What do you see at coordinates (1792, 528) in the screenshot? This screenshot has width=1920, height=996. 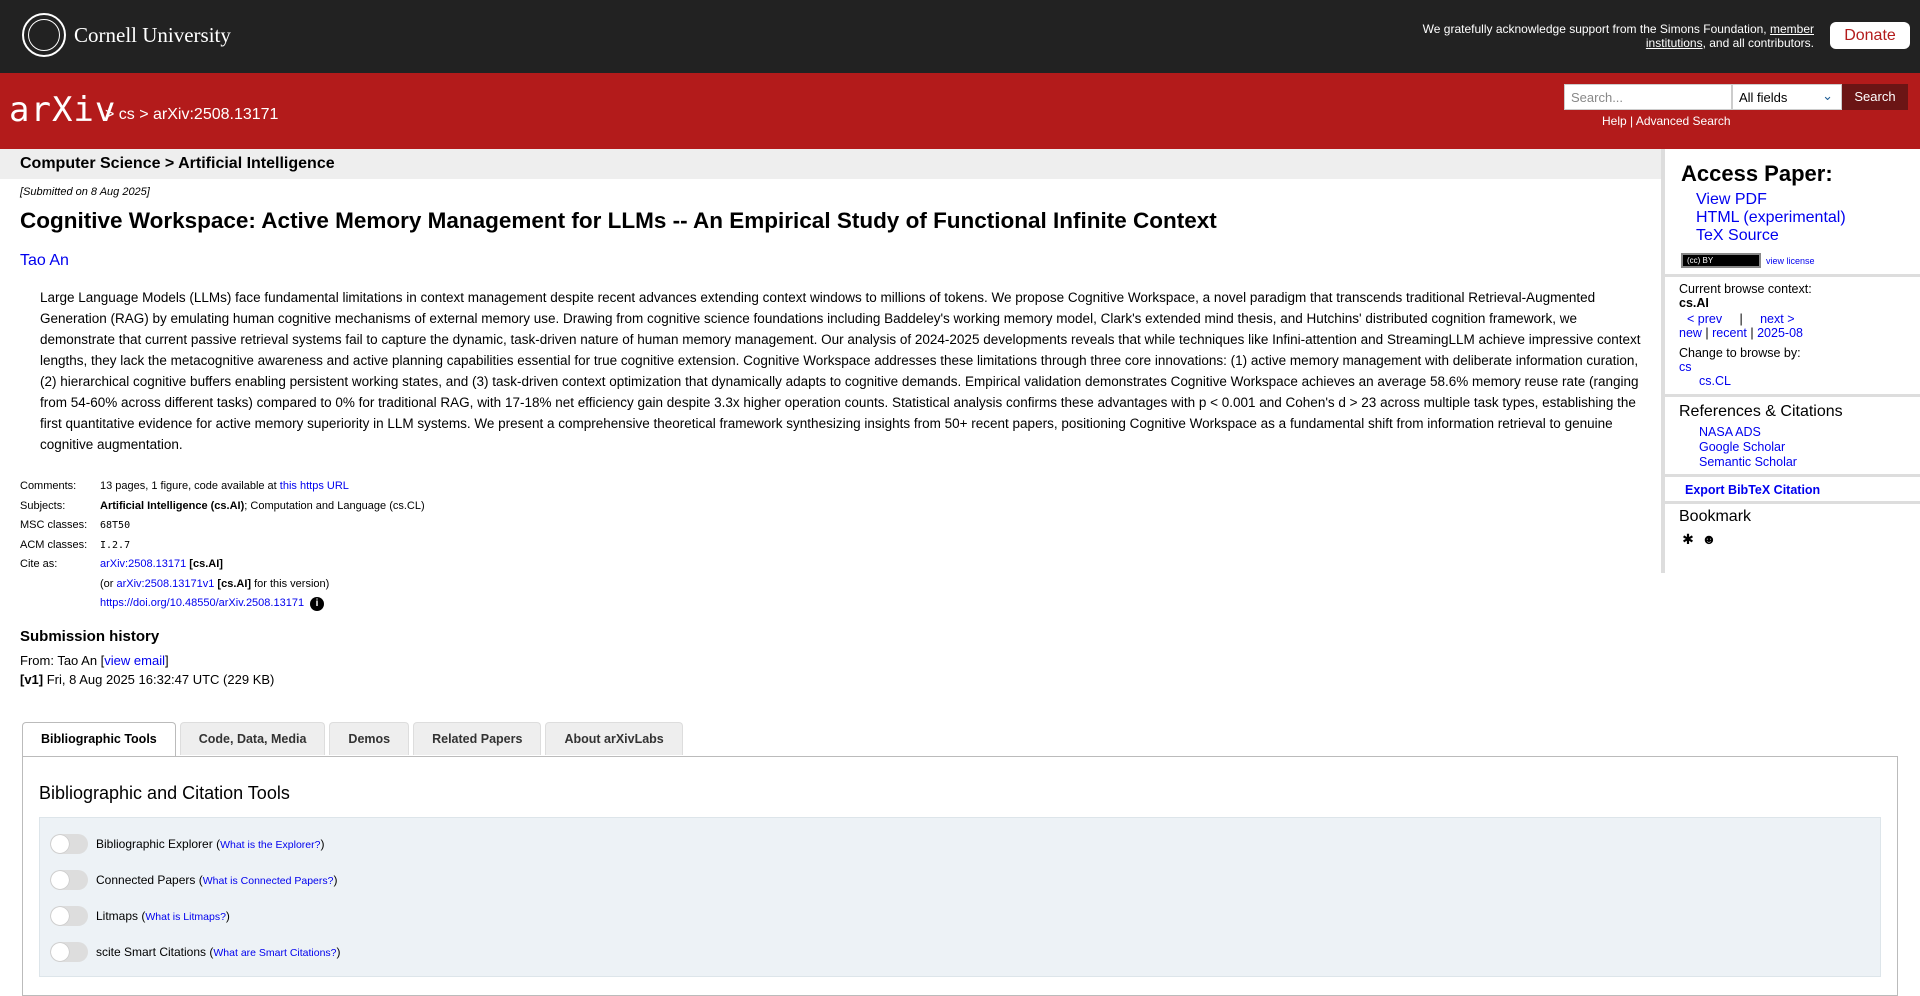 I see `bookmark: Bookmark ✱ ☻` at bounding box center [1792, 528].